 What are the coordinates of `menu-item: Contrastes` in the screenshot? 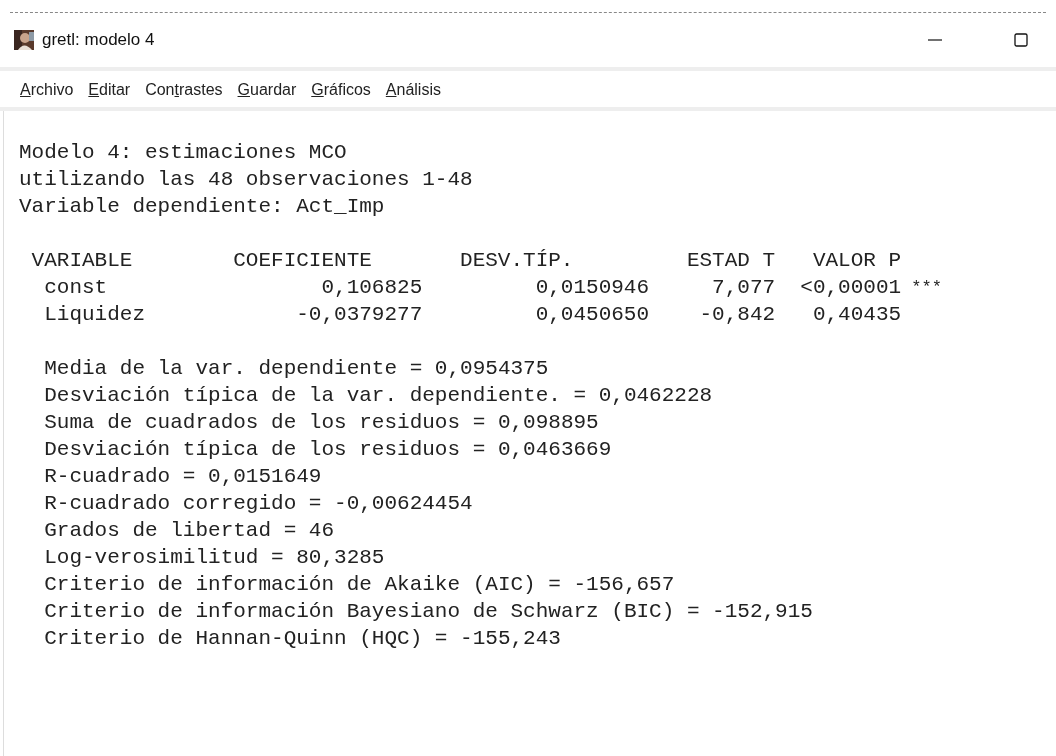 It's located at (184, 90).